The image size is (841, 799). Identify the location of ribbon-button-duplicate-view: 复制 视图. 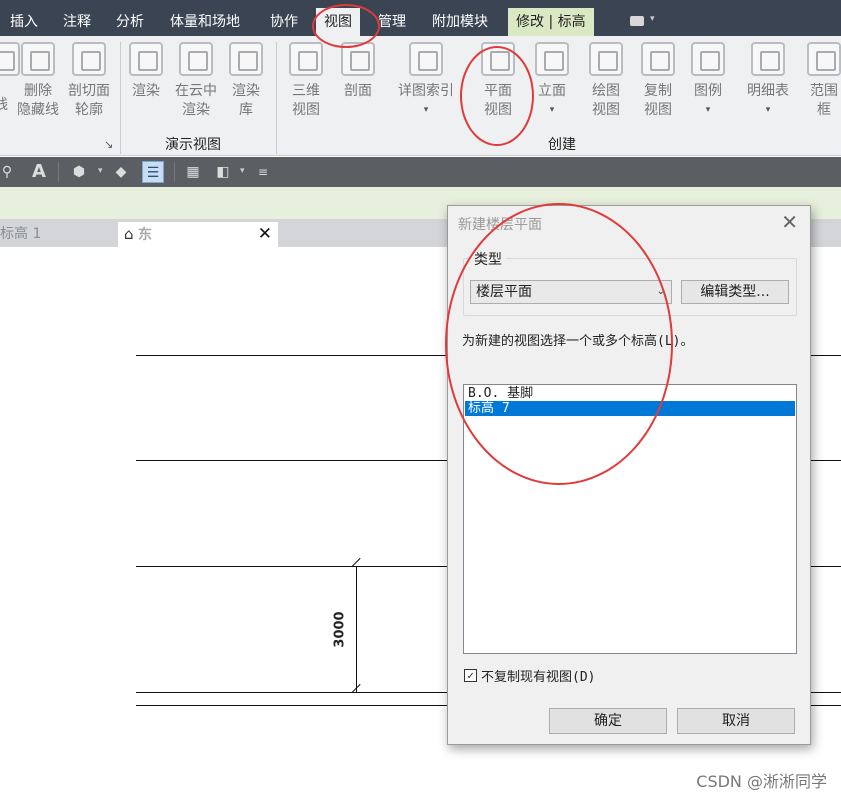
(658, 81).